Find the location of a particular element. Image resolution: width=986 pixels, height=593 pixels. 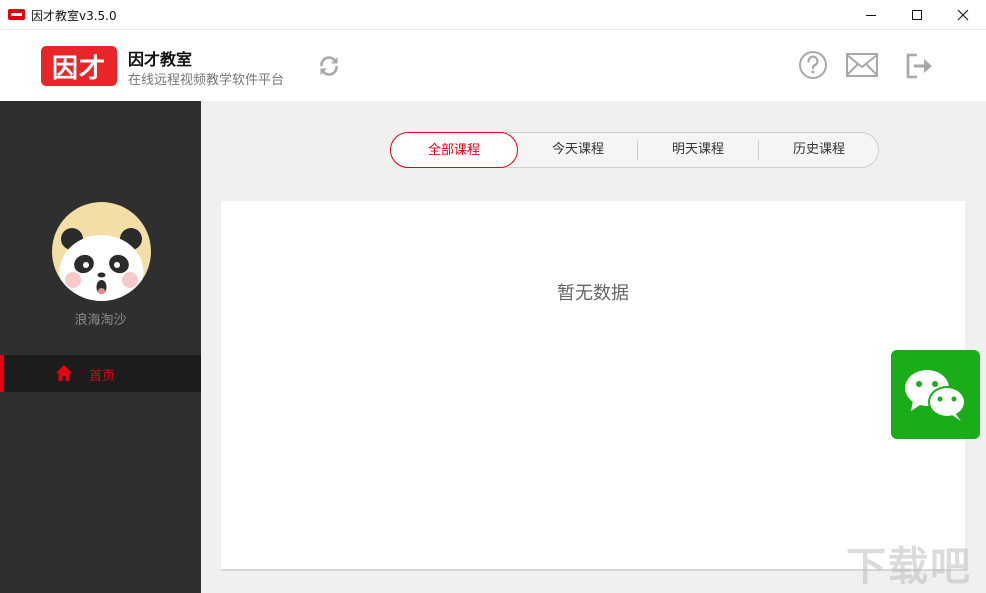

logout-icon is located at coordinates (919, 66).